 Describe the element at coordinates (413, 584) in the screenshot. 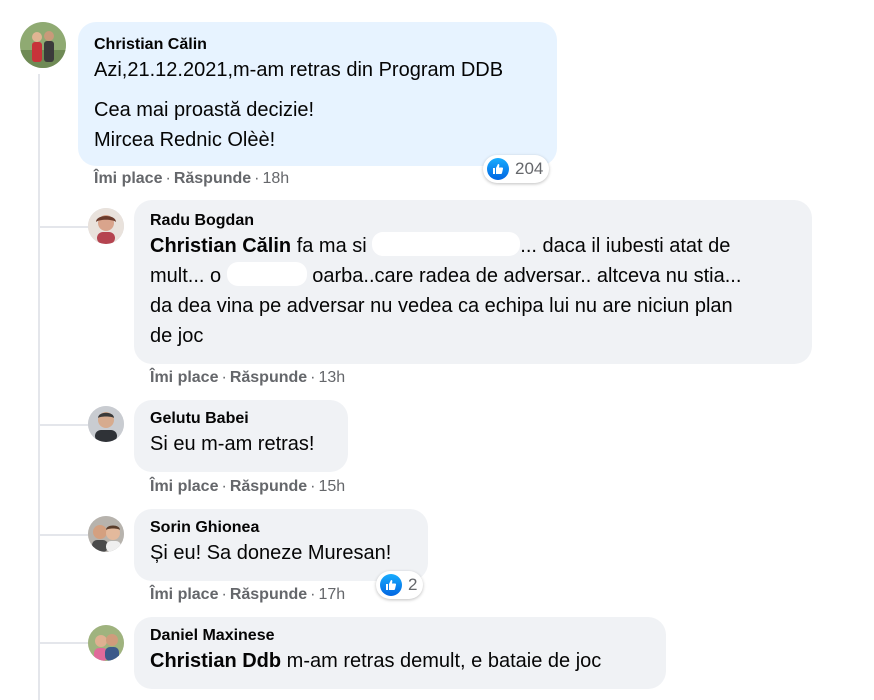

I see `reaction-count-value: 2` at that location.